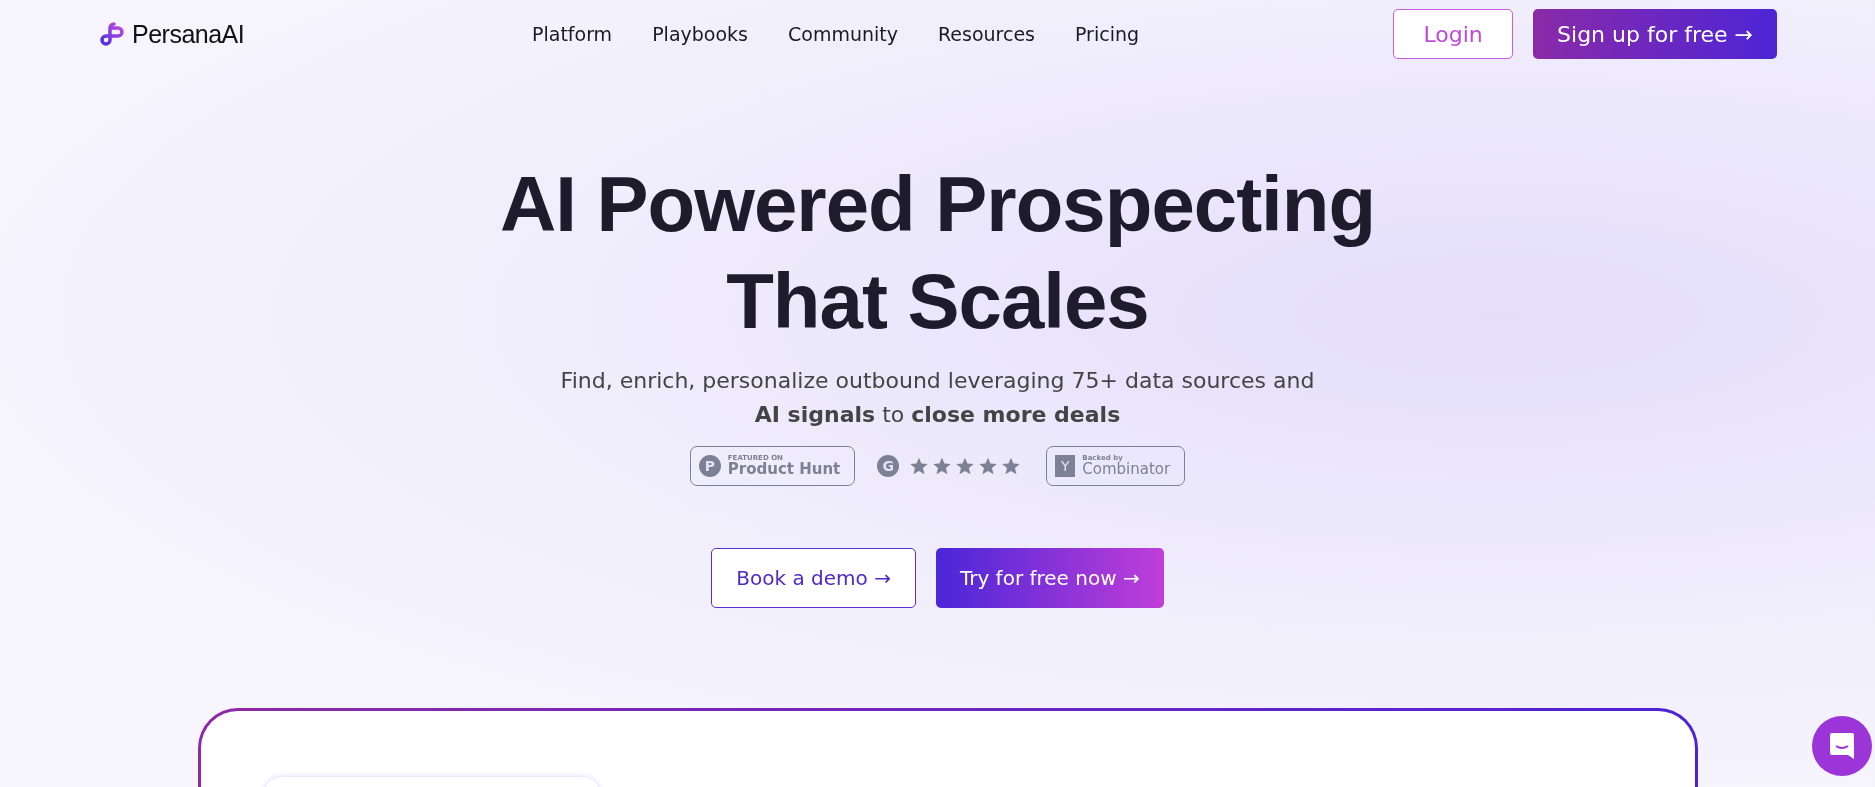  Describe the element at coordinates (784, 469) in the screenshot. I see `badge-text: Product Hunt` at that location.